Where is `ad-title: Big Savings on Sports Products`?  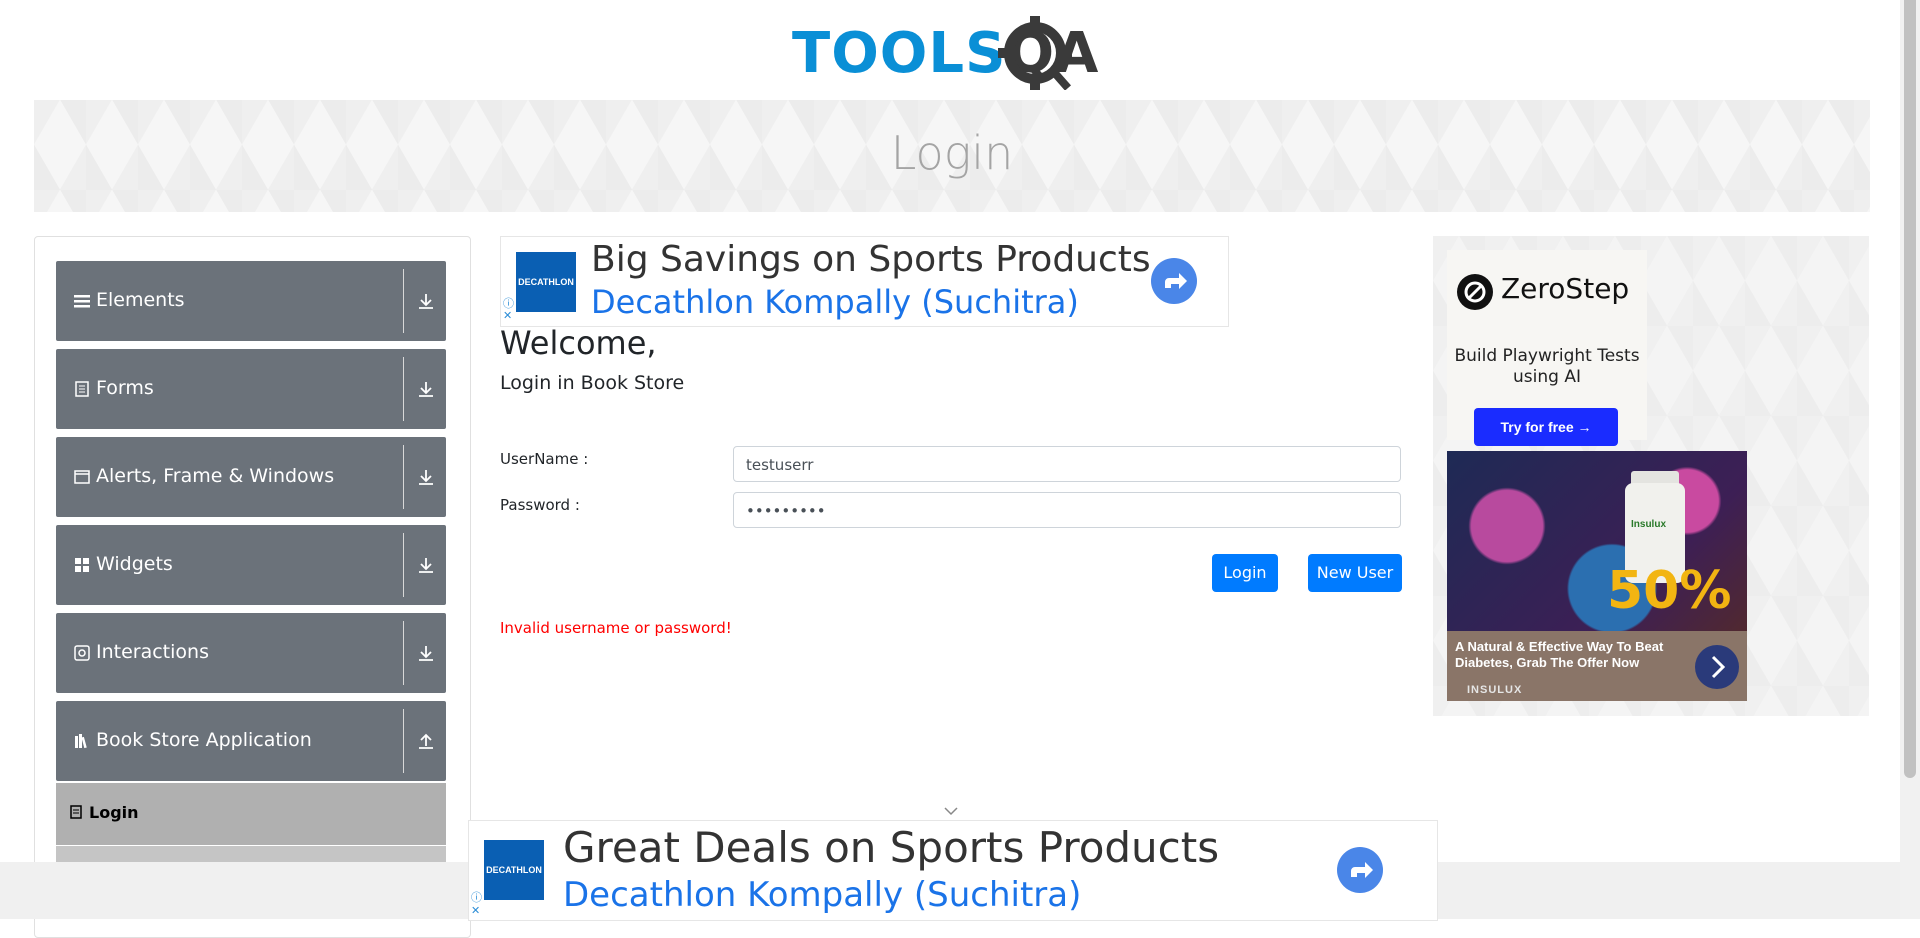
ad-title: Big Savings on Sports Products is located at coordinates (871, 259).